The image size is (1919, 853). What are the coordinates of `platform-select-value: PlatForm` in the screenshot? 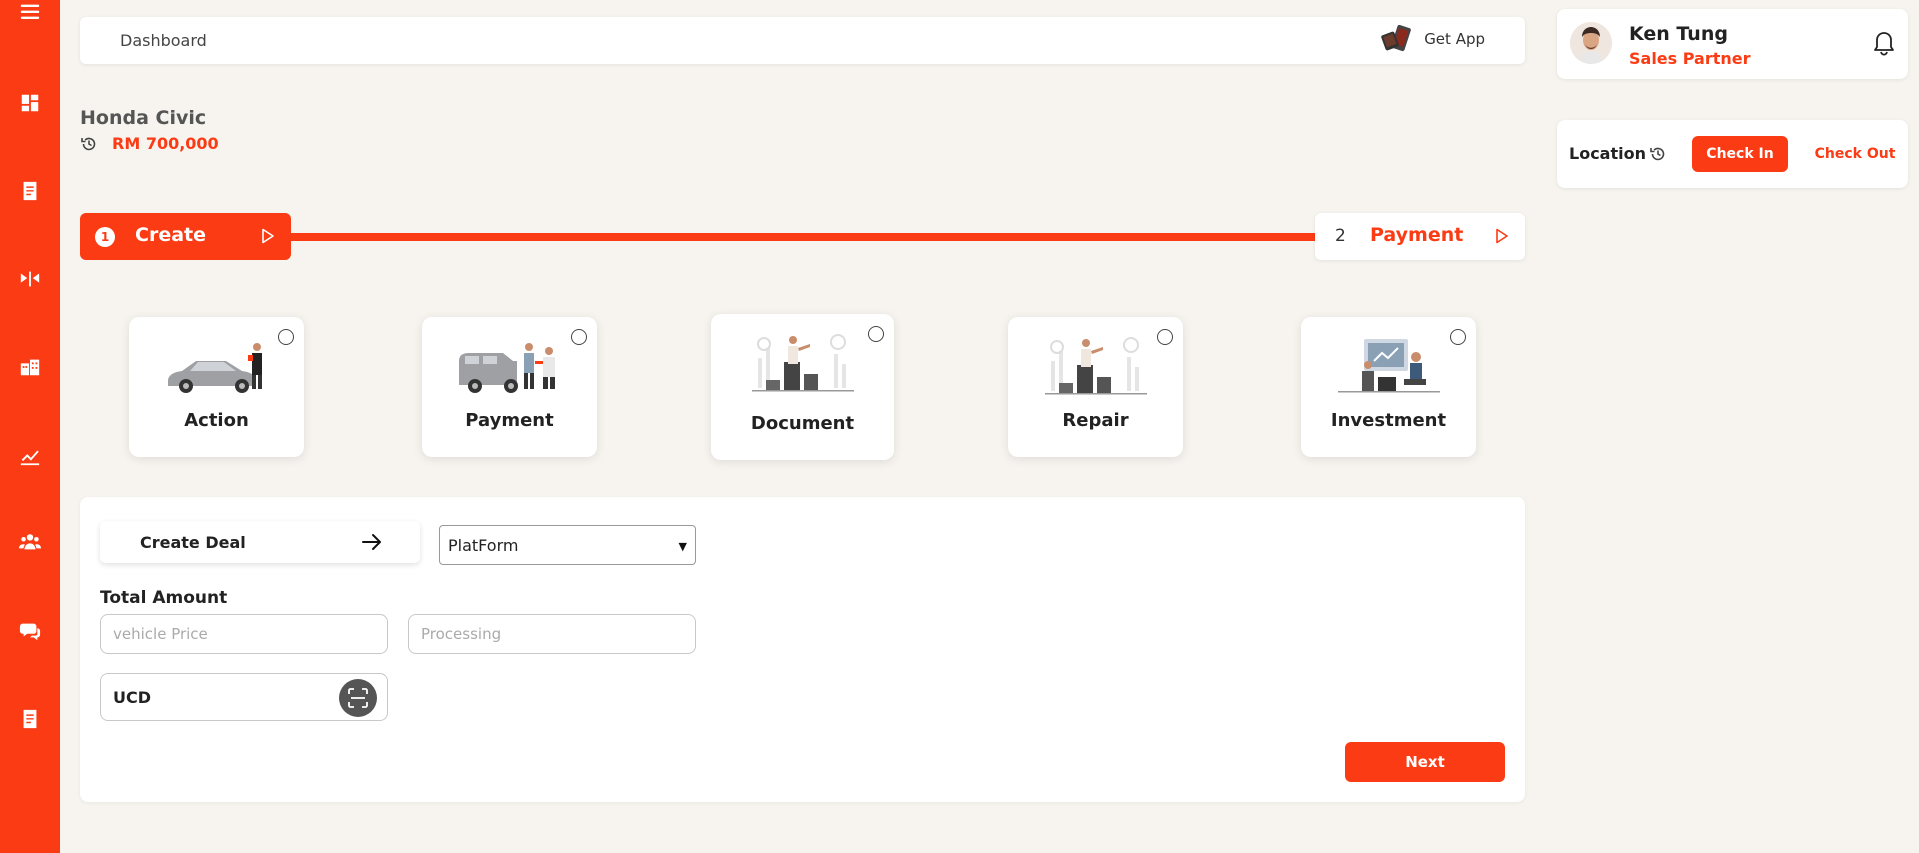 It's located at (483, 545).